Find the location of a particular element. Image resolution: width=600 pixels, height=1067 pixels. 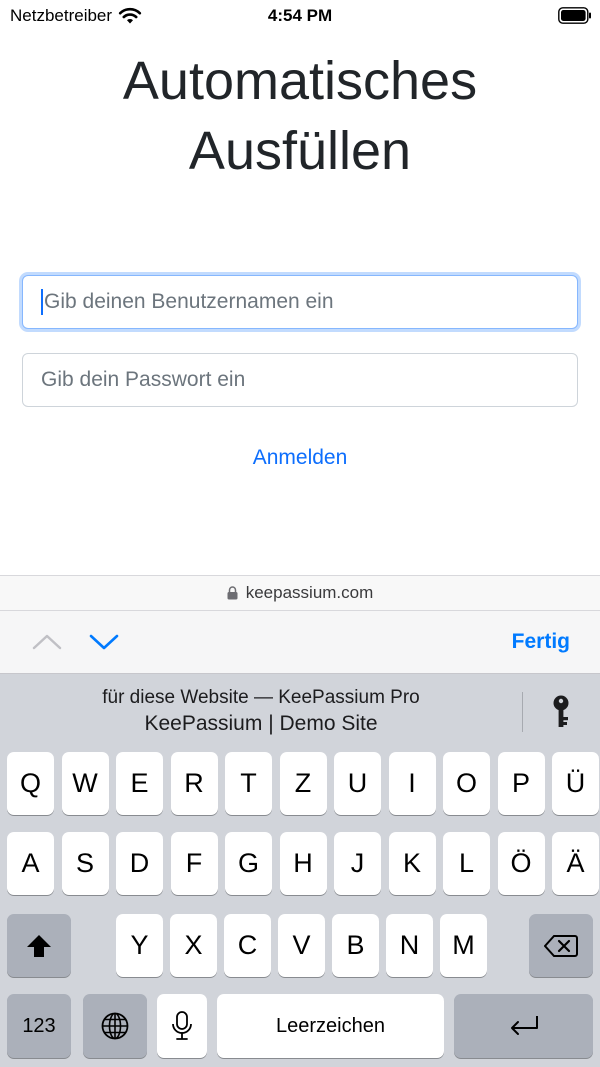

key-w: W is located at coordinates (85, 783).